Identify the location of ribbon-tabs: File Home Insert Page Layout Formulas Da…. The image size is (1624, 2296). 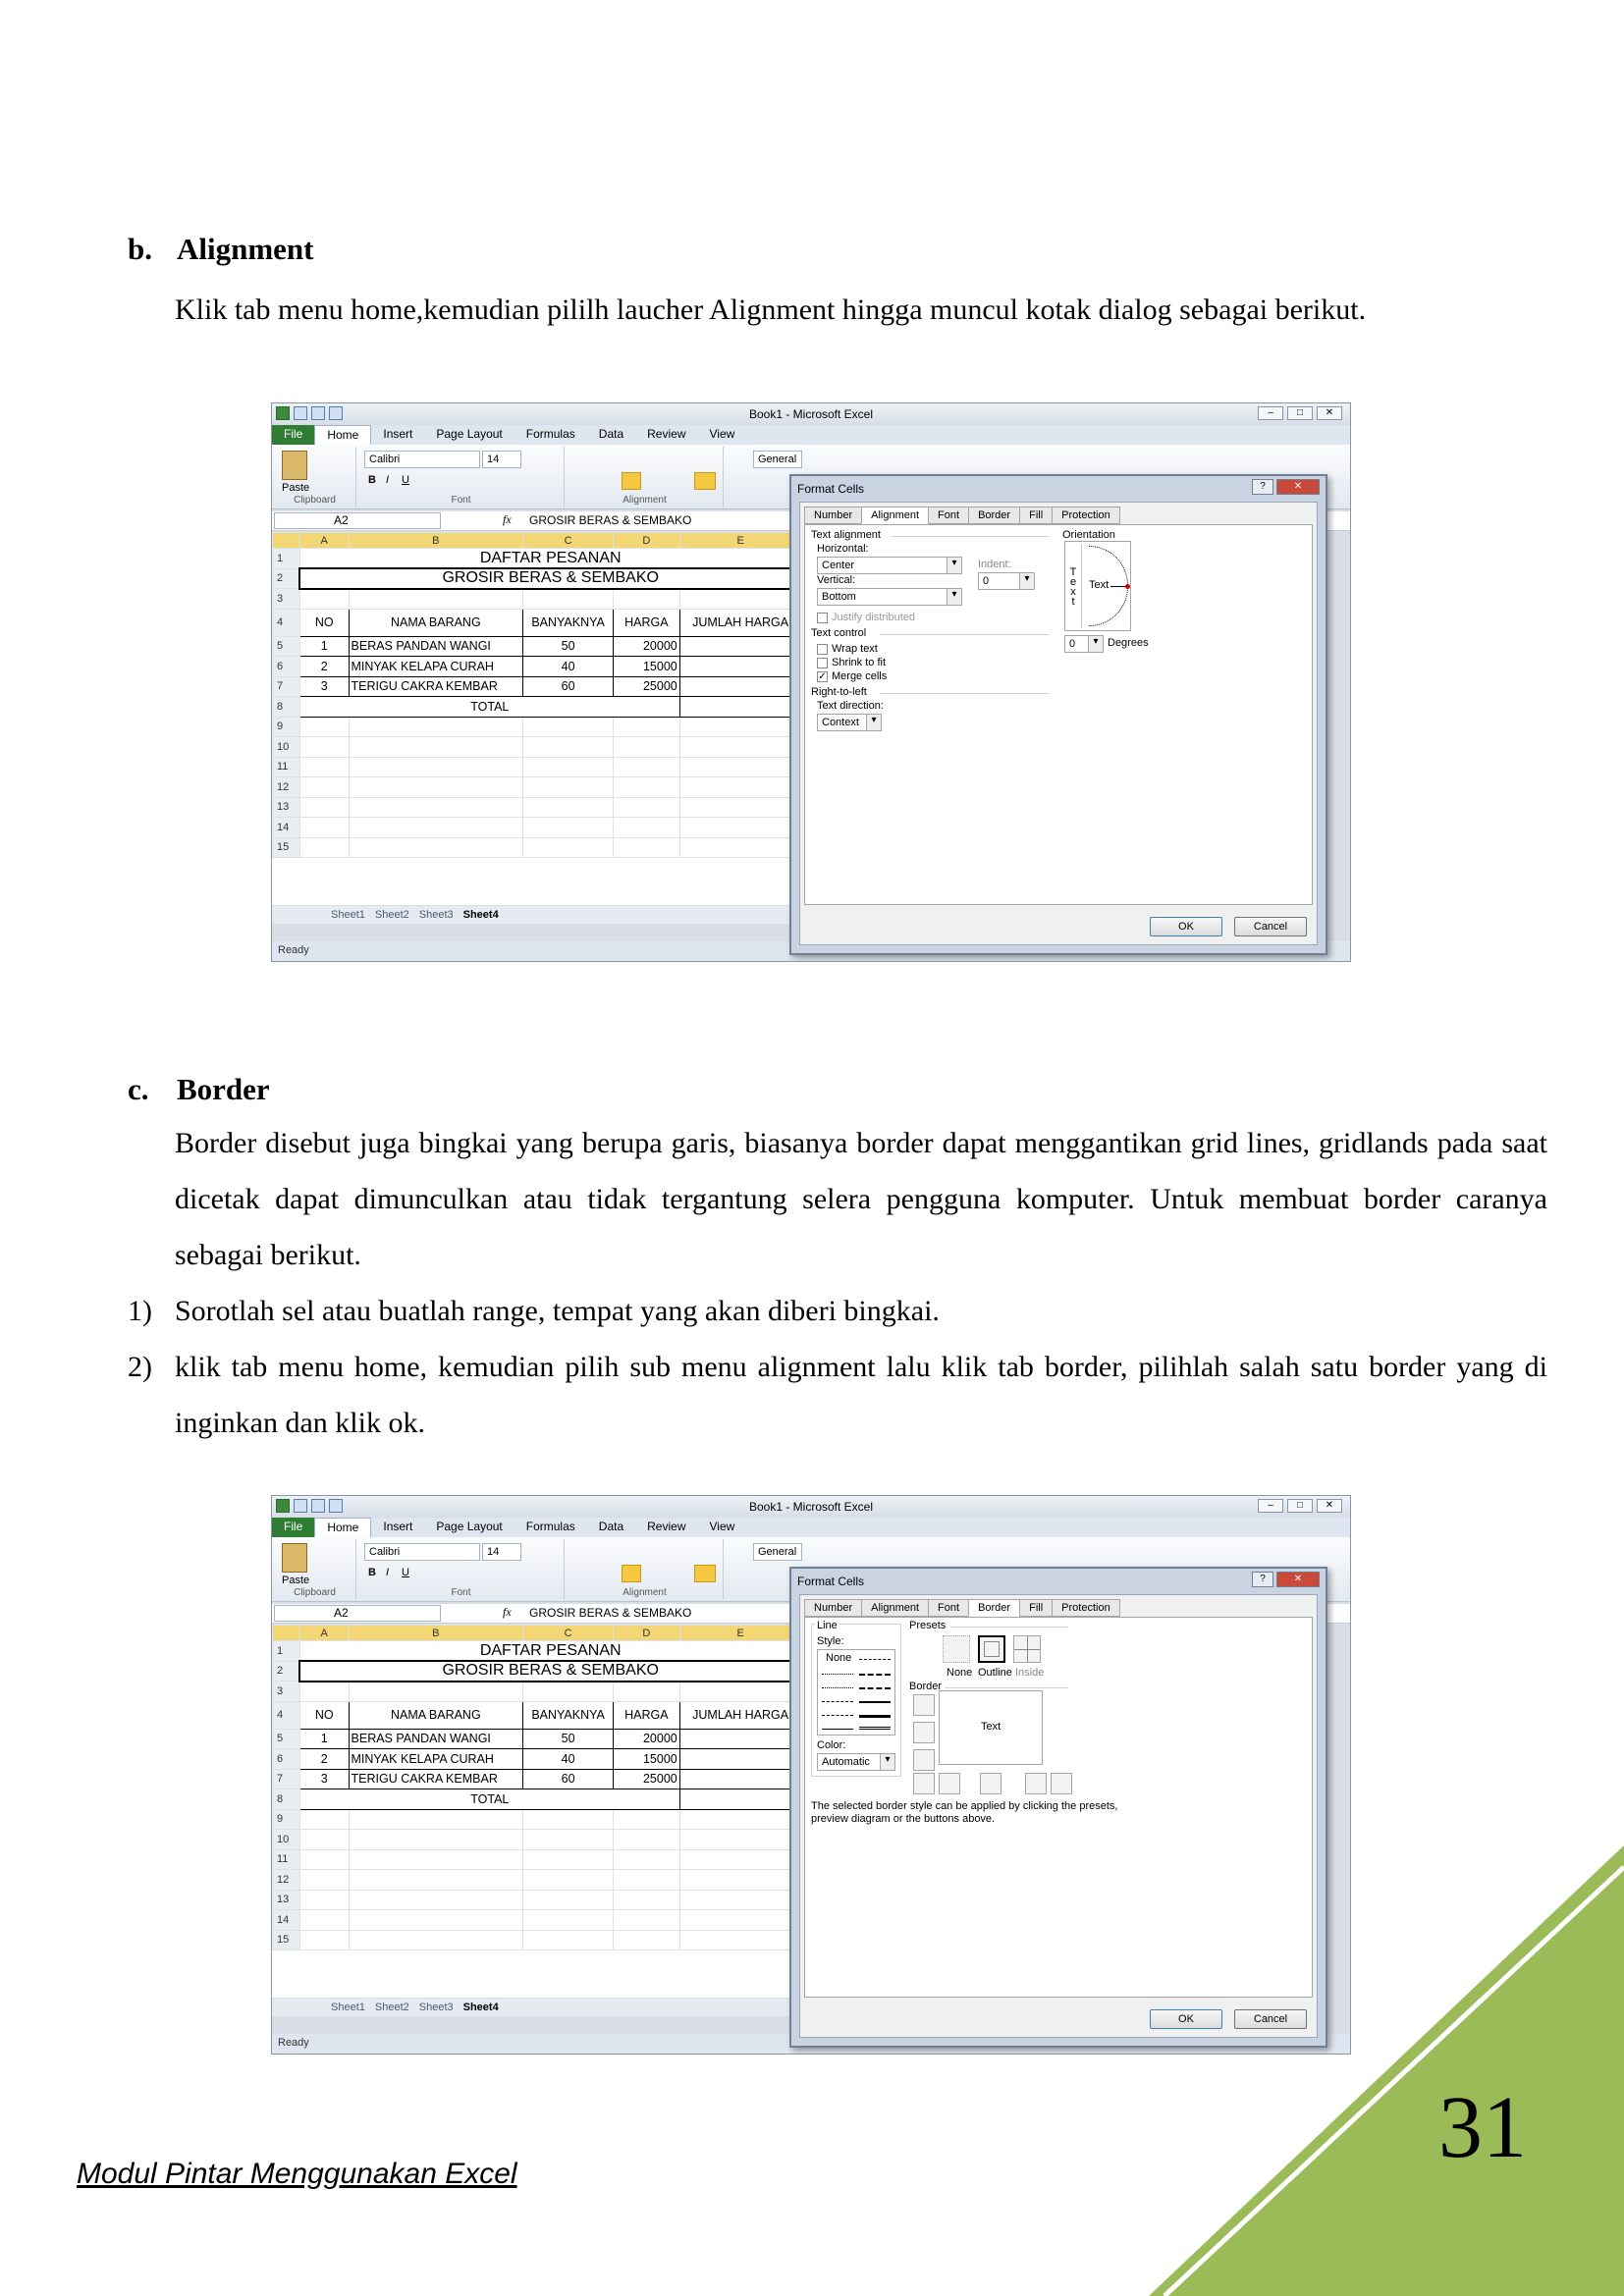
(811, 435).